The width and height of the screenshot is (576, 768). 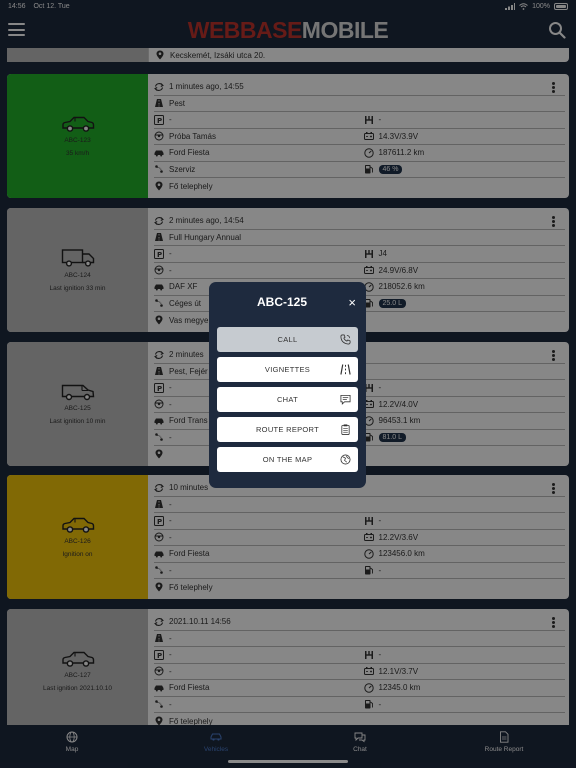 I want to click on call-button: CALL, so click(x=287, y=339).